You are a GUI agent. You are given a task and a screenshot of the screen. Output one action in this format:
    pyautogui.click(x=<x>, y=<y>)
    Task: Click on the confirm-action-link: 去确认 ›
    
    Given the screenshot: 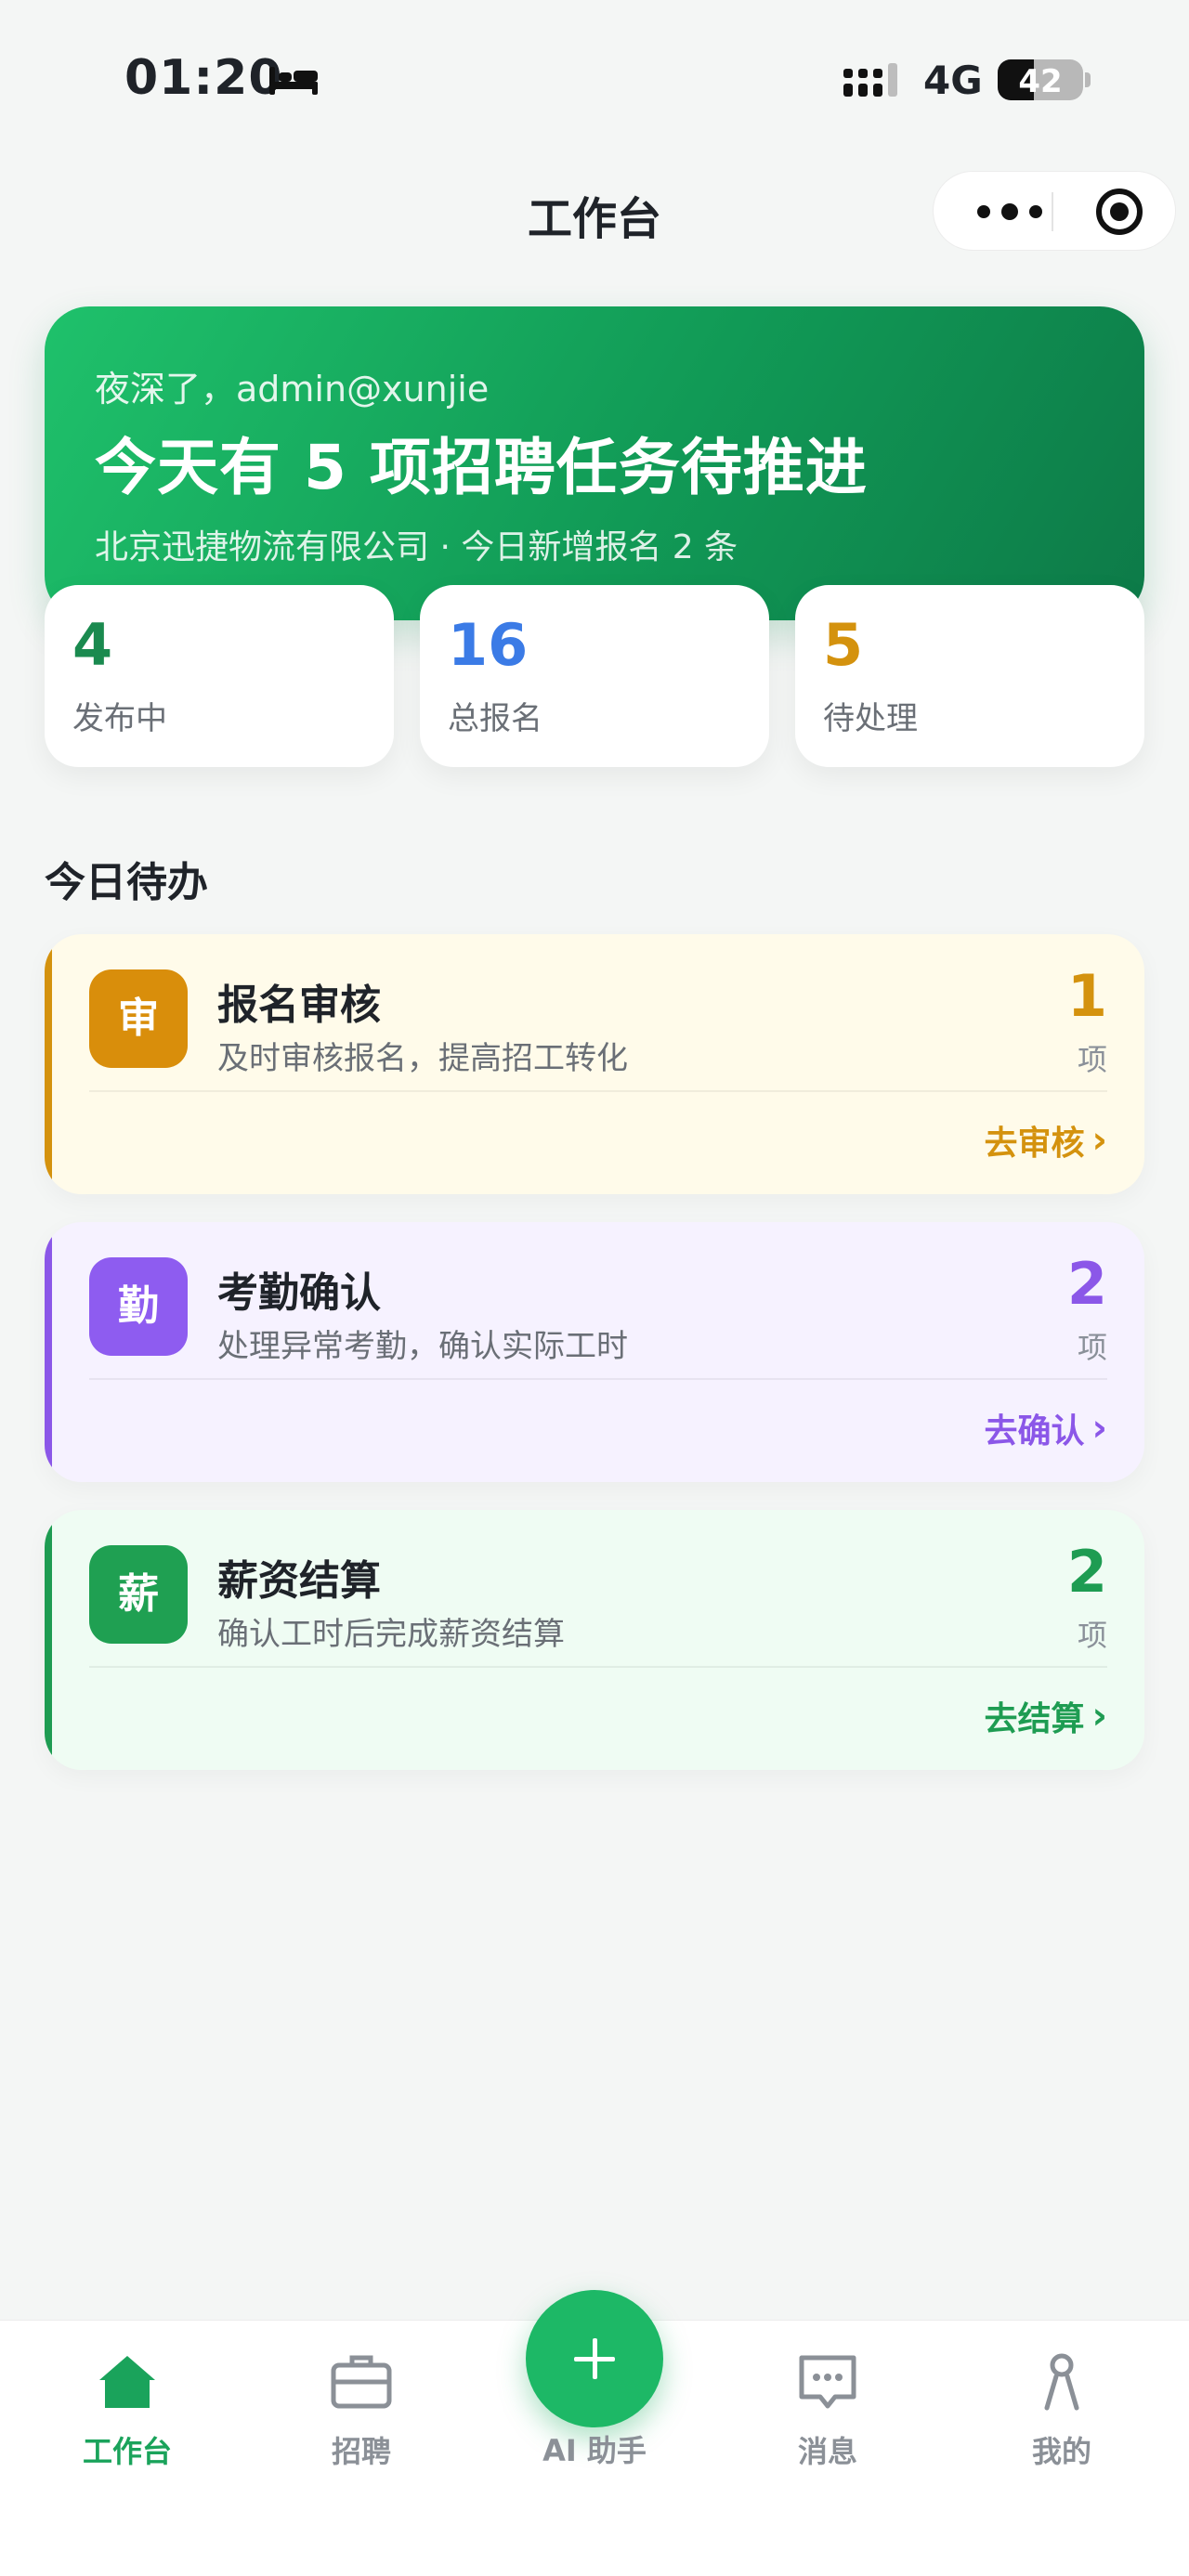 What is the action you would take?
    pyautogui.click(x=1046, y=1428)
    